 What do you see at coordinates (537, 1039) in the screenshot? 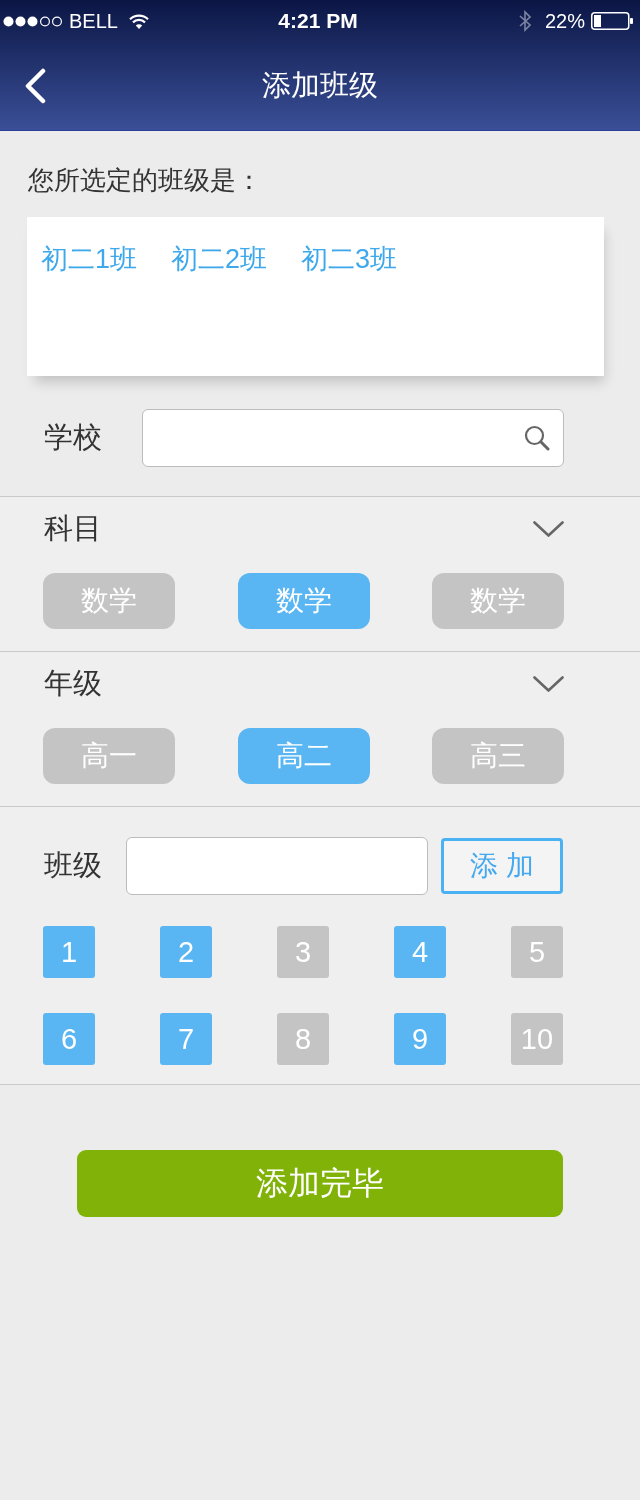
I see `class-number-button: 10` at bounding box center [537, 1039].